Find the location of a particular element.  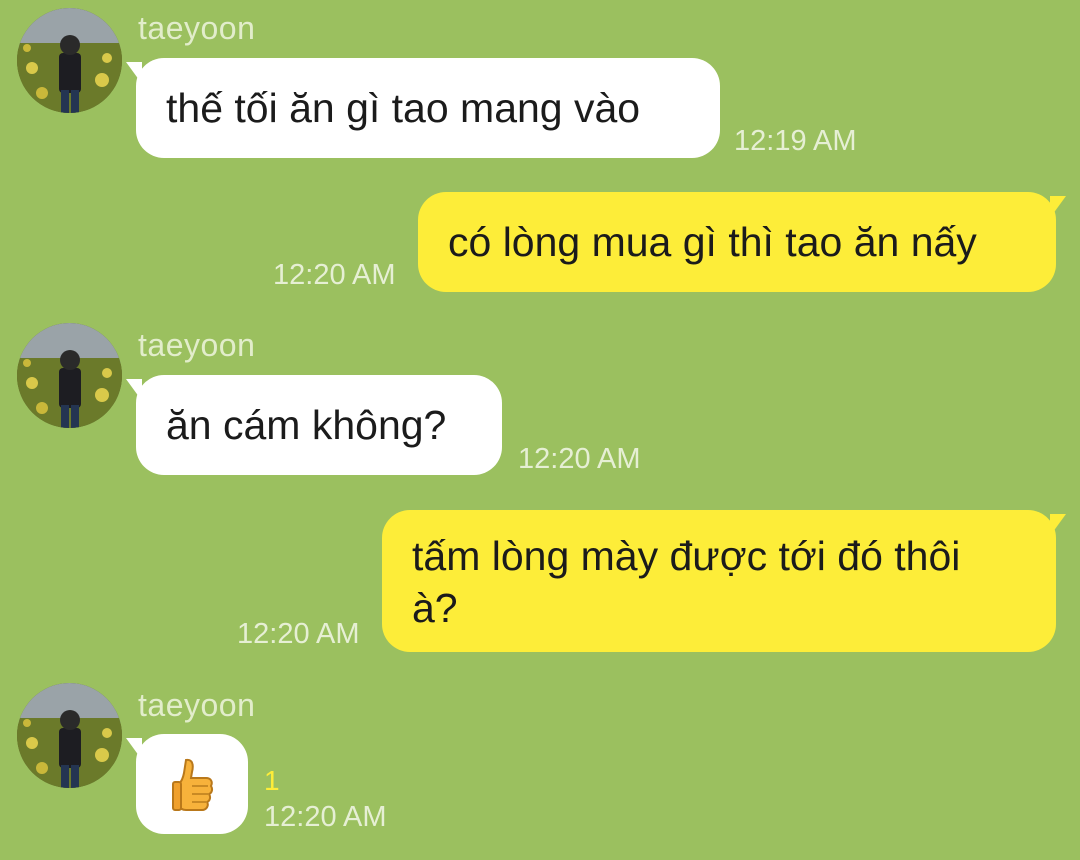

message-text: ăn cám không? is located at coordinates (306, 425).